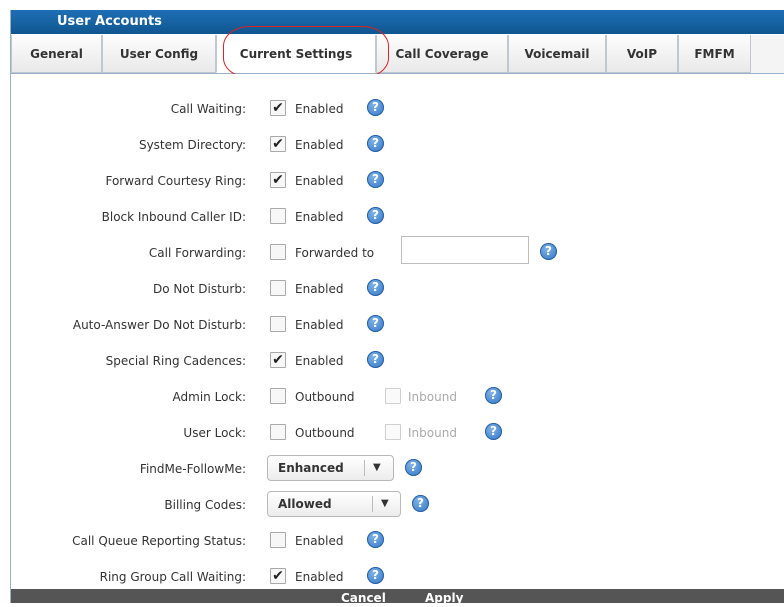 The width and height of the screenshot is (784, 607). Describe the element at coordinates (397, 109) in the screenshot. I see `row-call-waiting: Call Waiting: ✔ Enabled ?` at that location.